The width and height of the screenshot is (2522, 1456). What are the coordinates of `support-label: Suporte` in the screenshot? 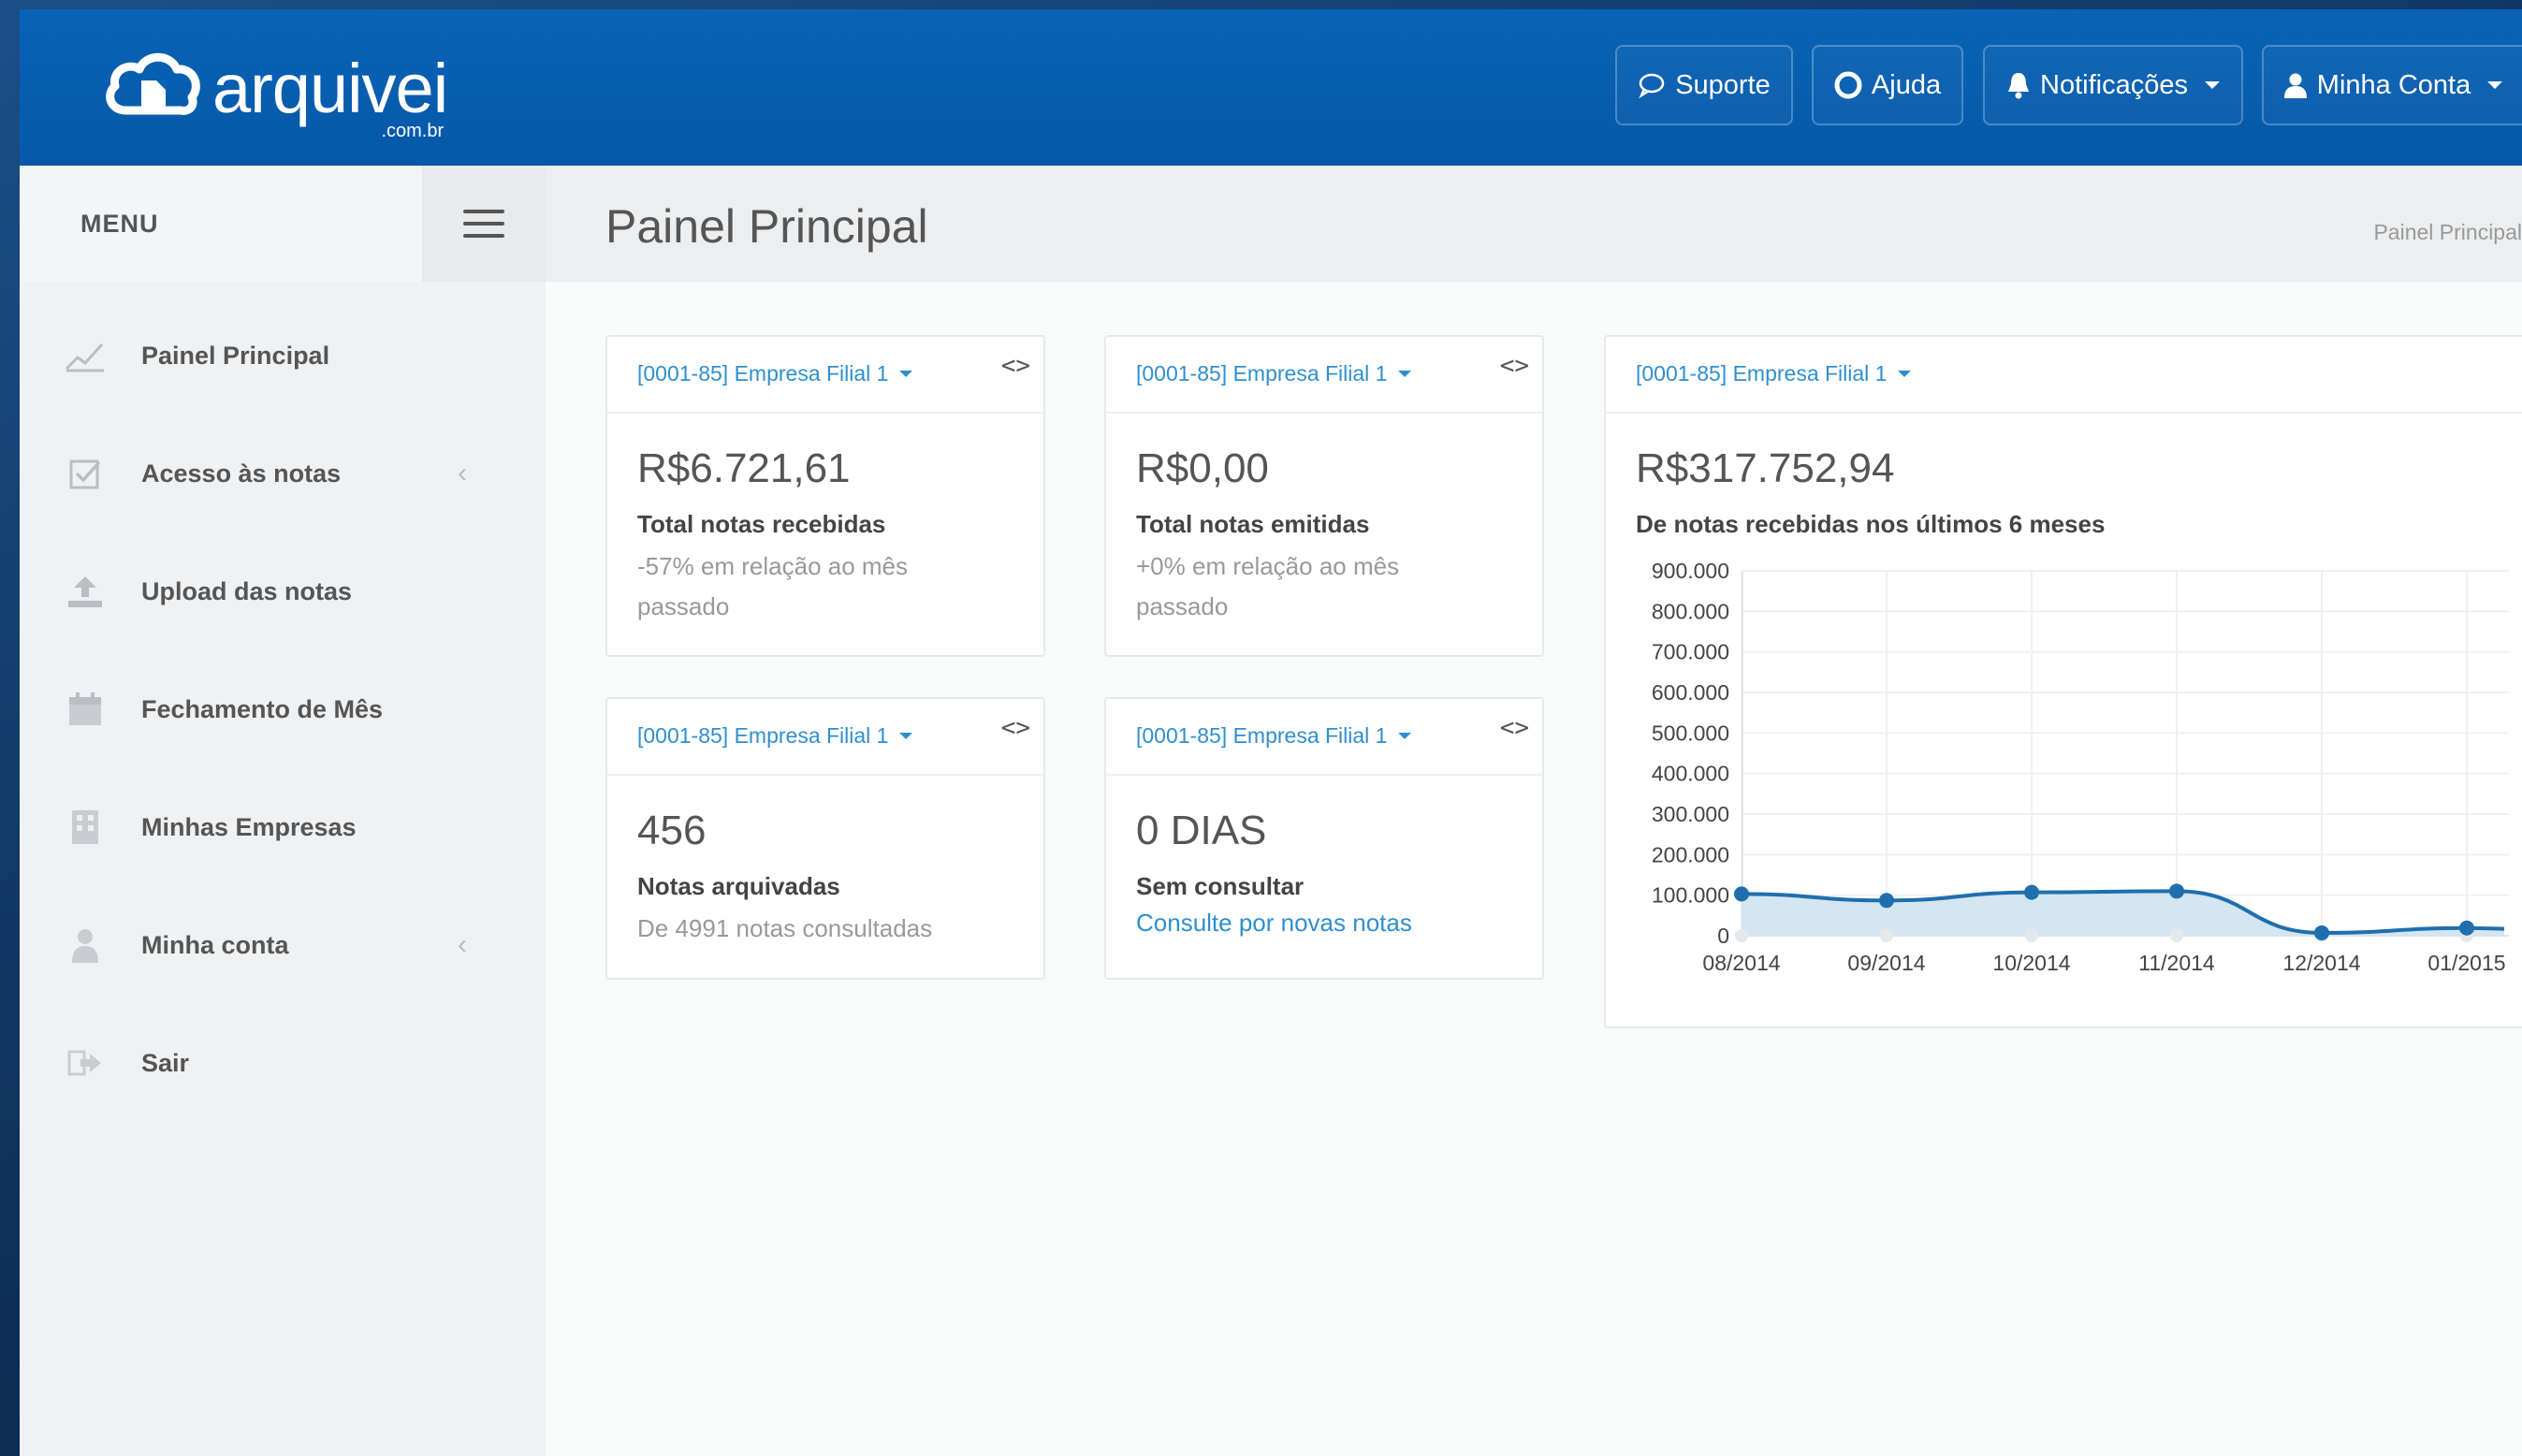 It's located at (1723, 84).